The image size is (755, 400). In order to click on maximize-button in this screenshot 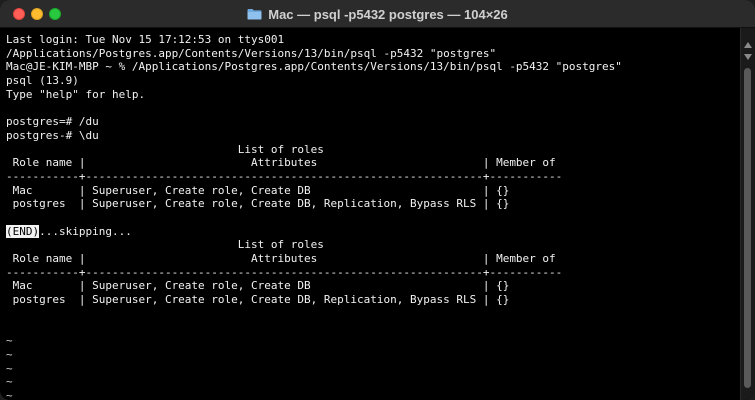, I will do `click(55, 14)`.